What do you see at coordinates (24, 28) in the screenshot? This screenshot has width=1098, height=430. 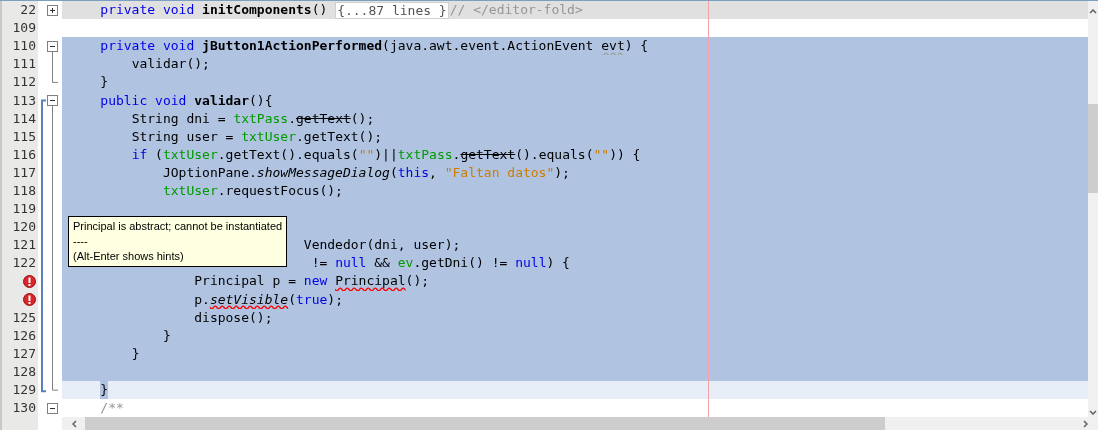 I see `line-number: 109` at bounding box center [24, 28].